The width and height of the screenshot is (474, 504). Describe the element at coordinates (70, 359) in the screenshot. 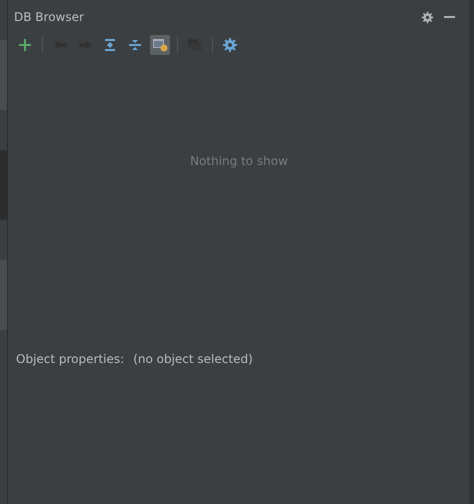

I see `properties-label: Object properties:` at that location.